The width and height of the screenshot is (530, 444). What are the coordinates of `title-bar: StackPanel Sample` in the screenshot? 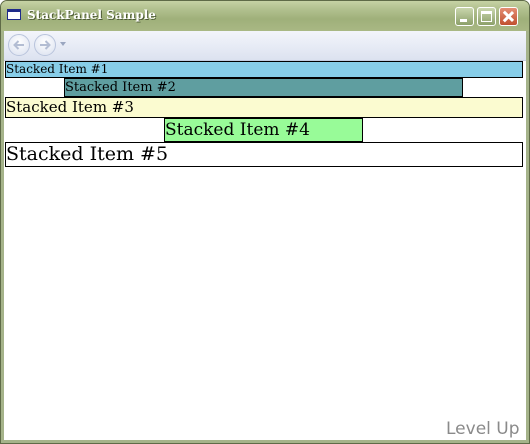 It's located at (265, 16).